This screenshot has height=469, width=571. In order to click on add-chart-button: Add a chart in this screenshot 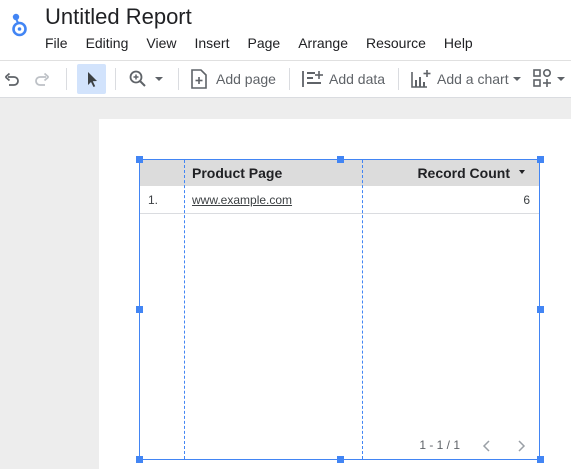, I will do `click(466, 79)`.